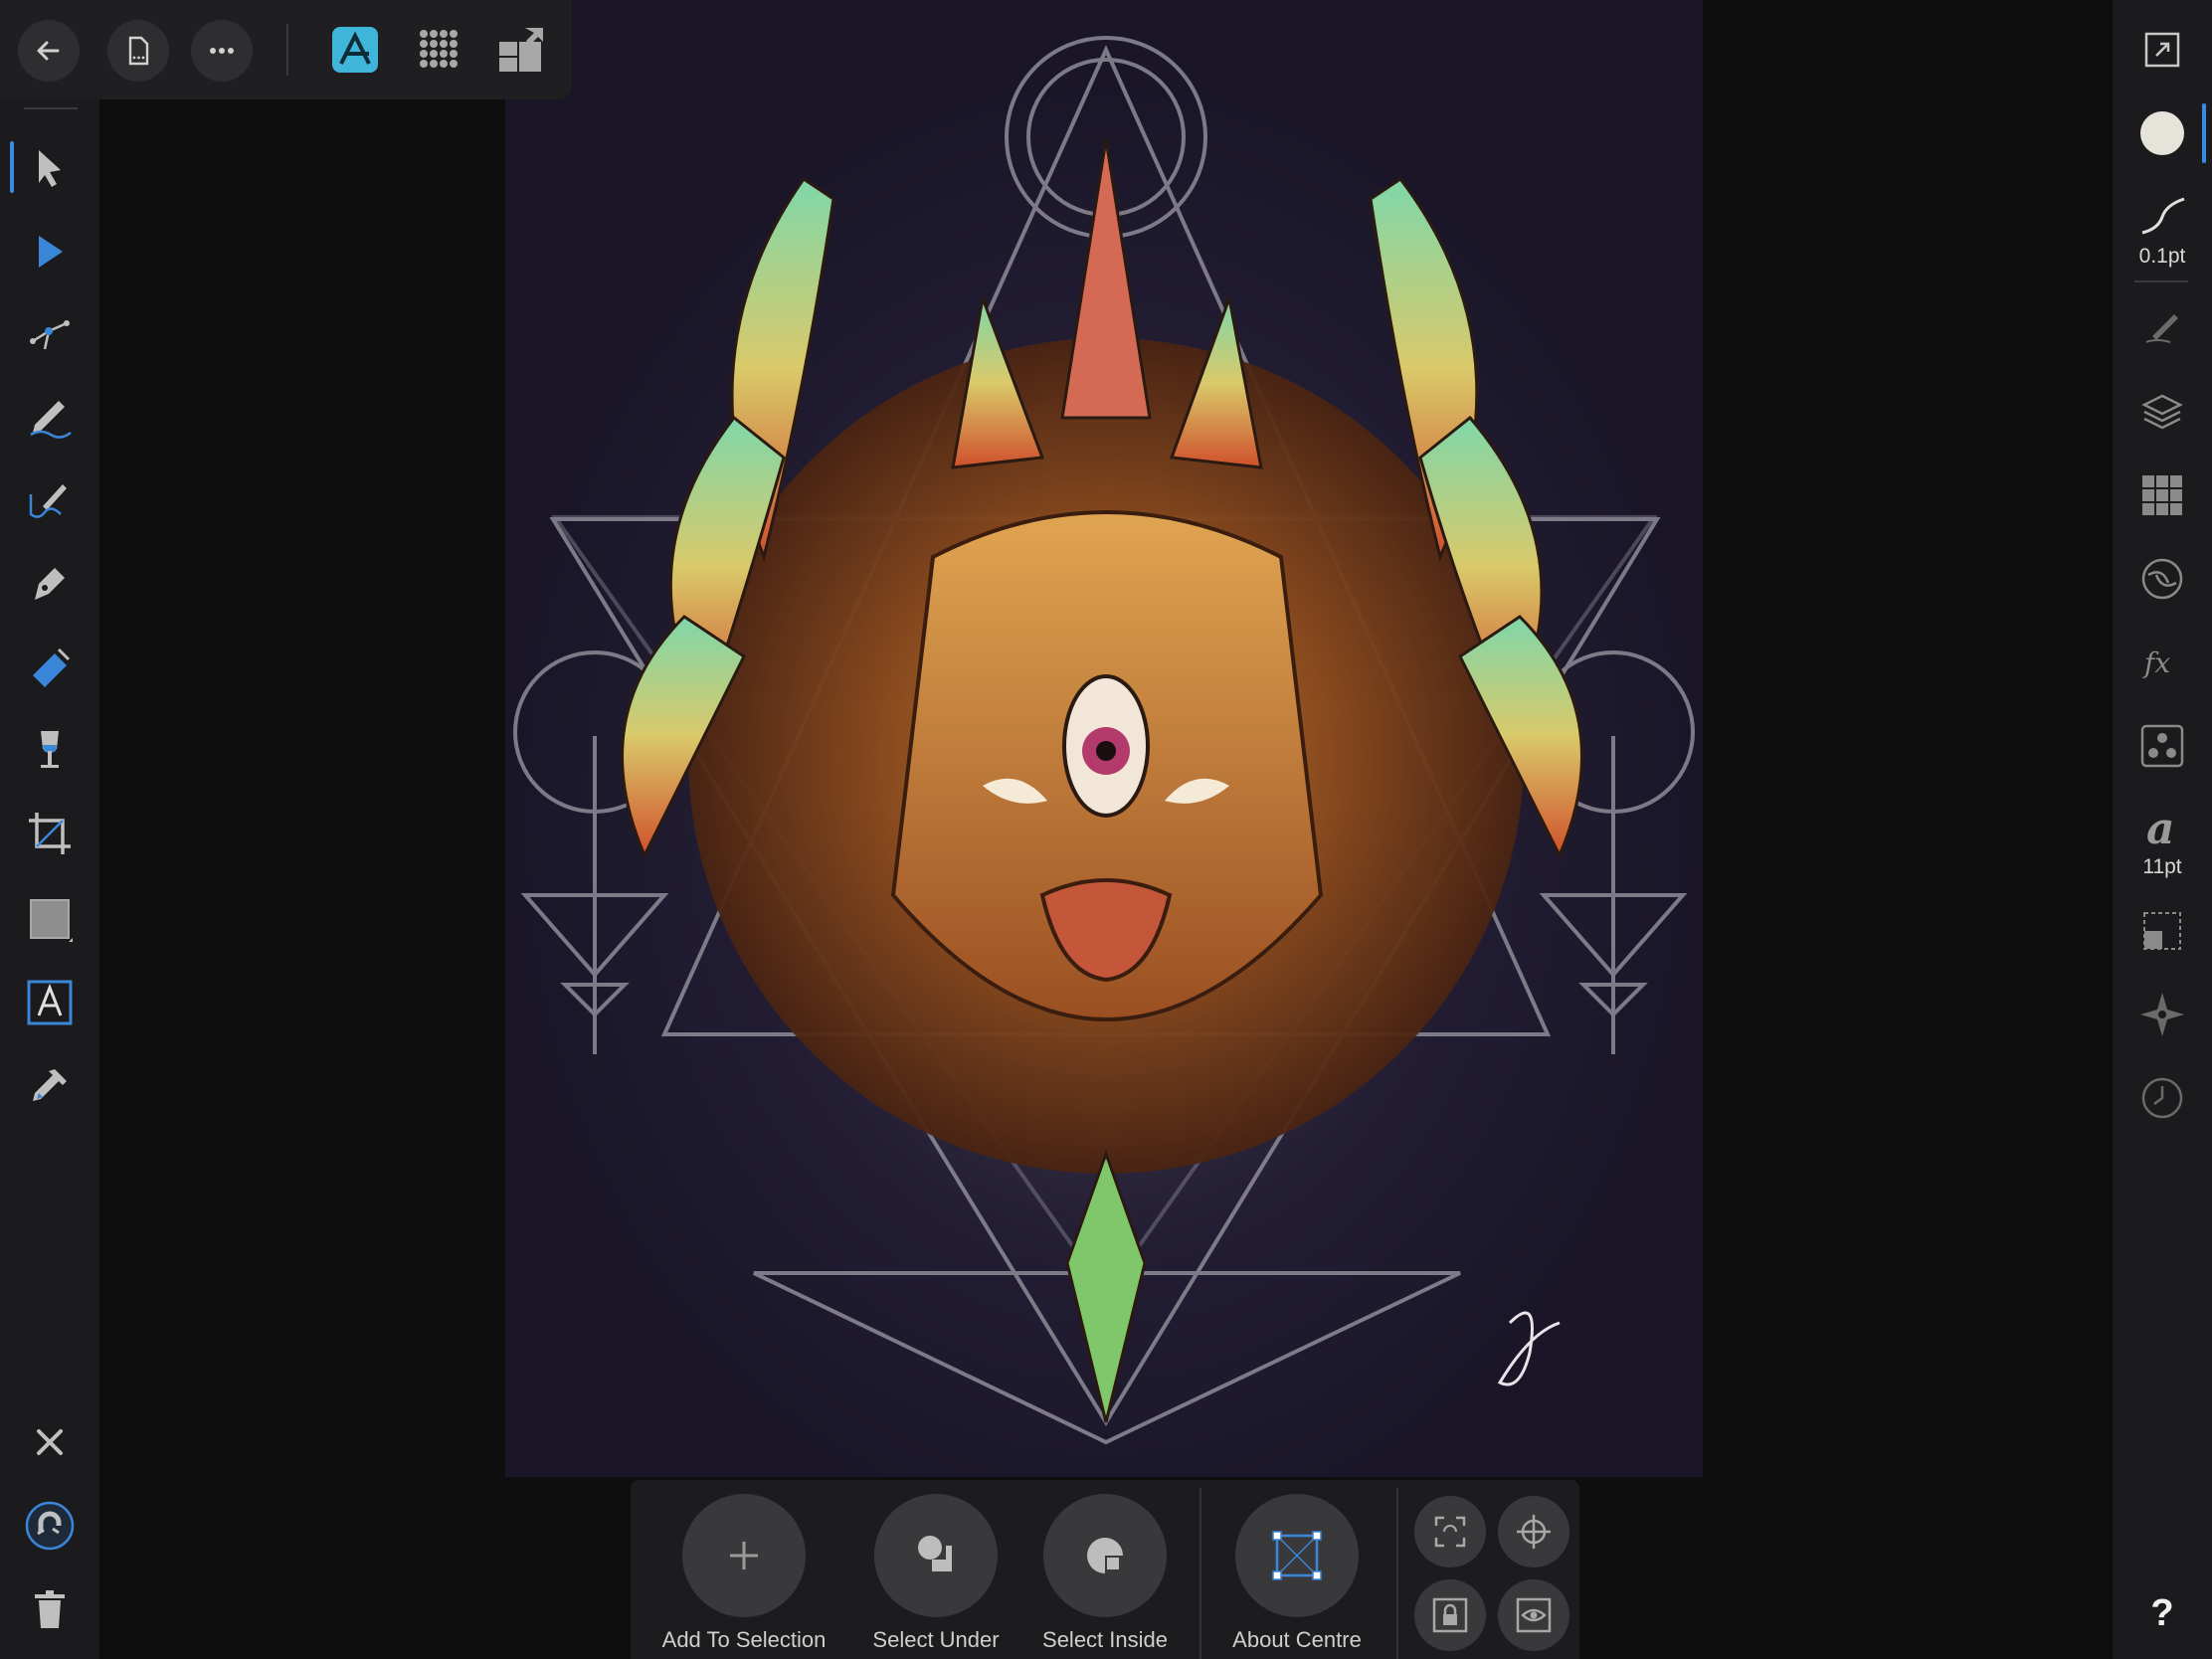 The image size is (2212, 1659). I want to click on styles-icon, so click(2162, 746).